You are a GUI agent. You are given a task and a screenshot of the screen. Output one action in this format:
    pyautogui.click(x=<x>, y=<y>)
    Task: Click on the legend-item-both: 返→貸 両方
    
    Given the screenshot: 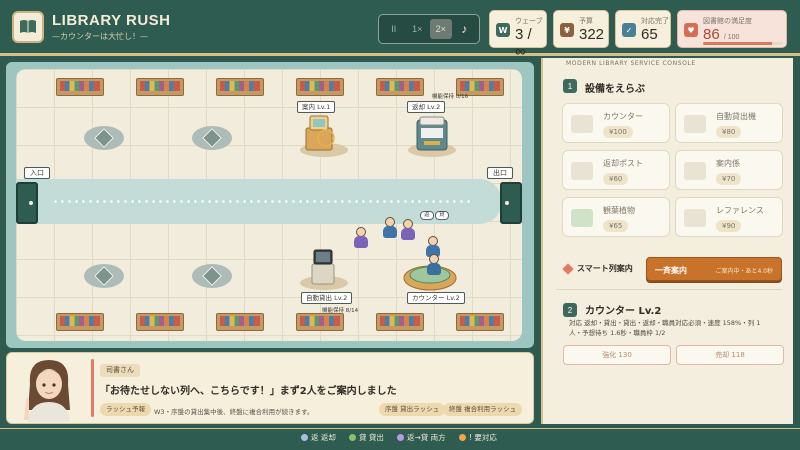 What is the action you would take?
    pyautogui.click(x=421, y=437)
    